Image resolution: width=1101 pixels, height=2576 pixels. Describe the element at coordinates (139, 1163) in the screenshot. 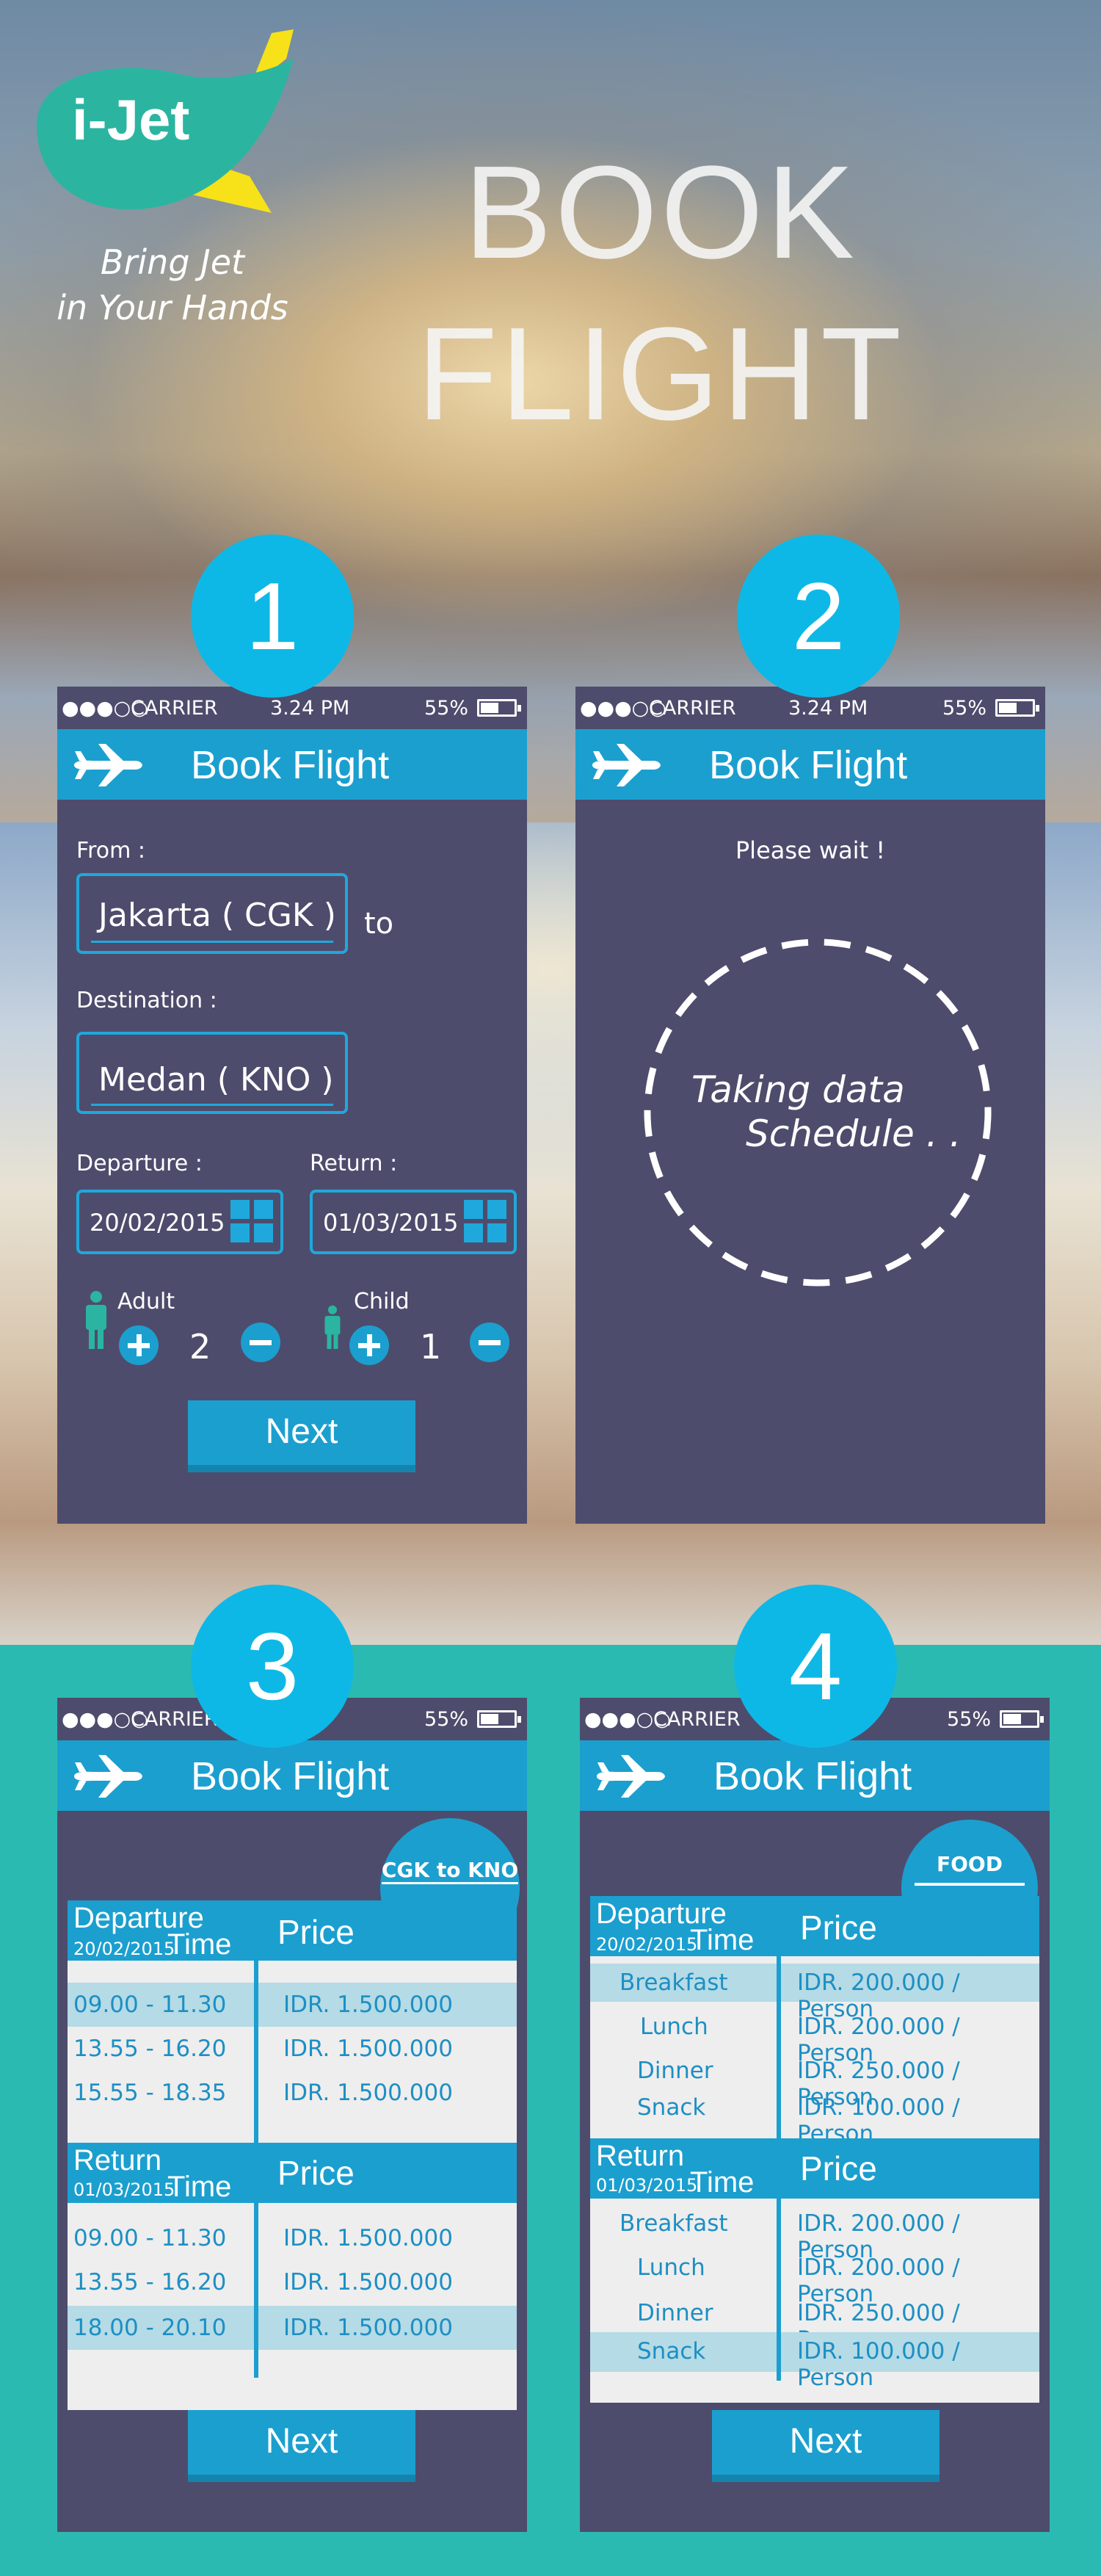

I see `departure-label: Departure :` at that location.